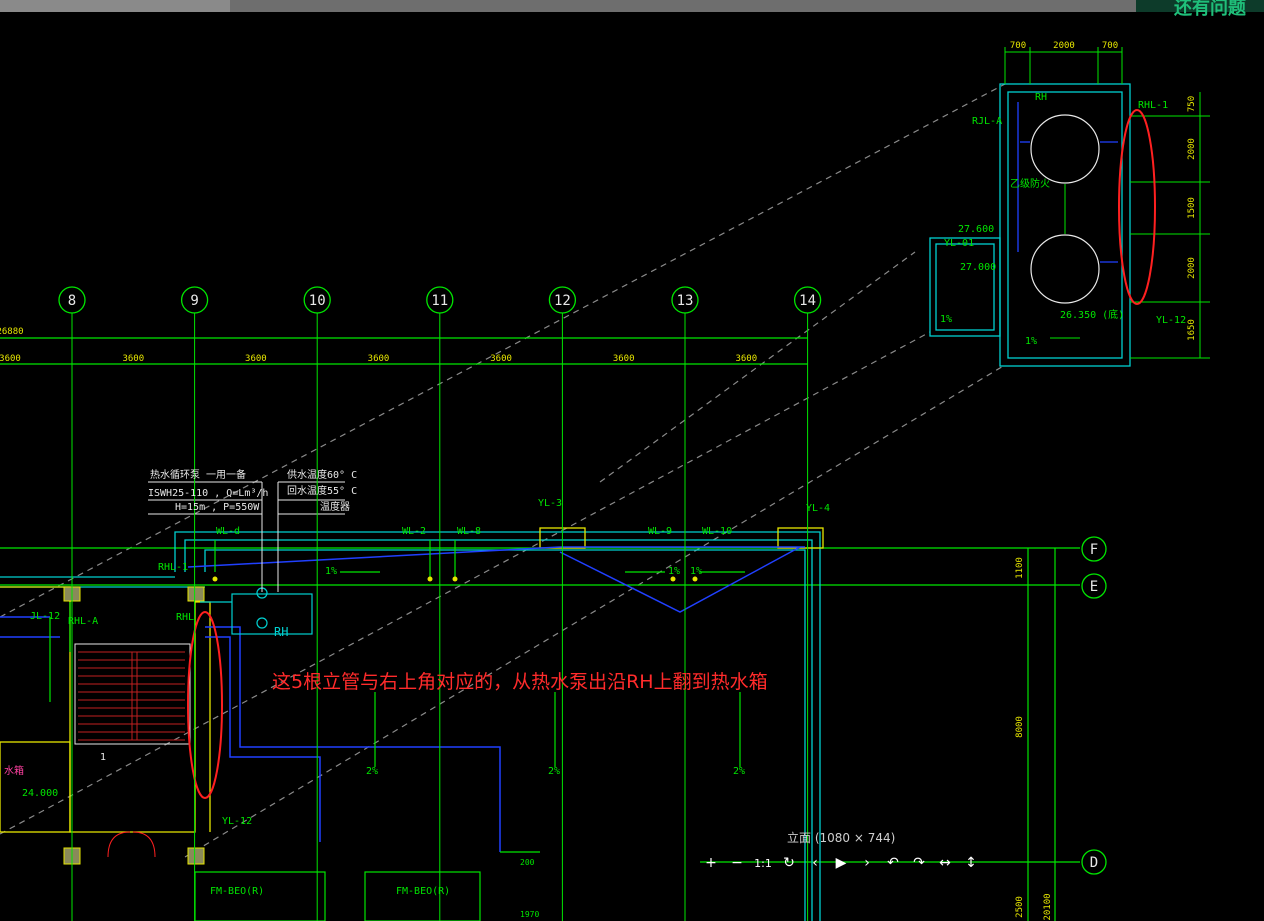 Image resolution: width=1264 pixels, height=921 pixels. What do you see at coordinates (554, 771) in the screenshot?
I see `slope-5: 2%` at bounding box center [554, 771].